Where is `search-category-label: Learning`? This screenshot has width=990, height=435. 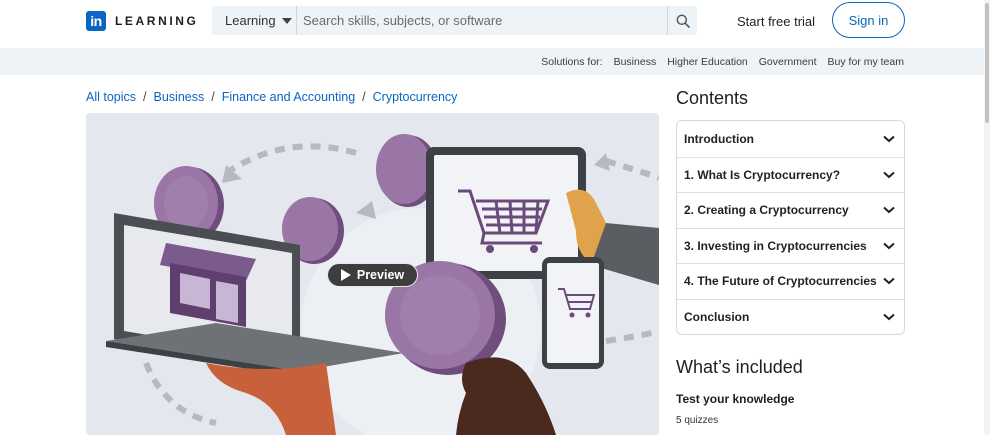 search-category-label: Learning is located at coordinates (250, 20).